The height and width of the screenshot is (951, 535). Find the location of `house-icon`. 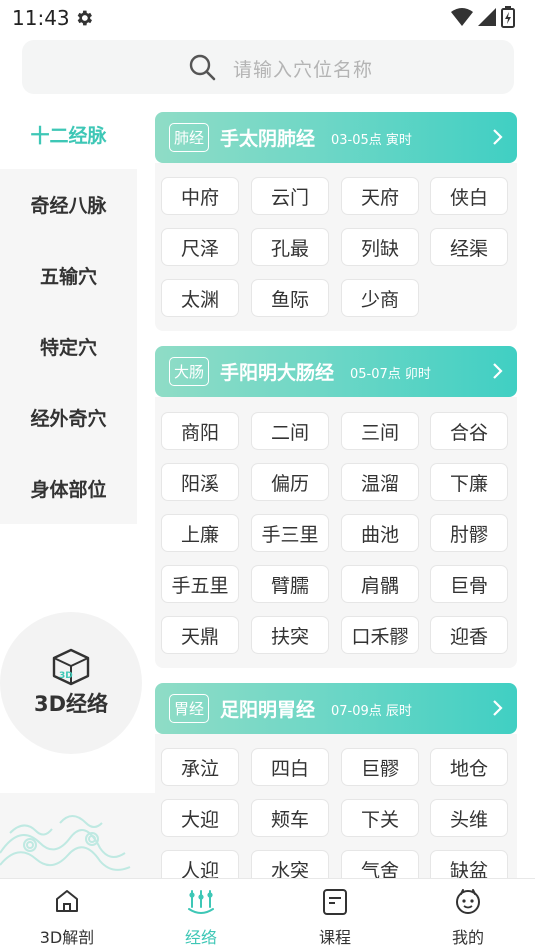

house-icon is located at coordinates (67, 901).